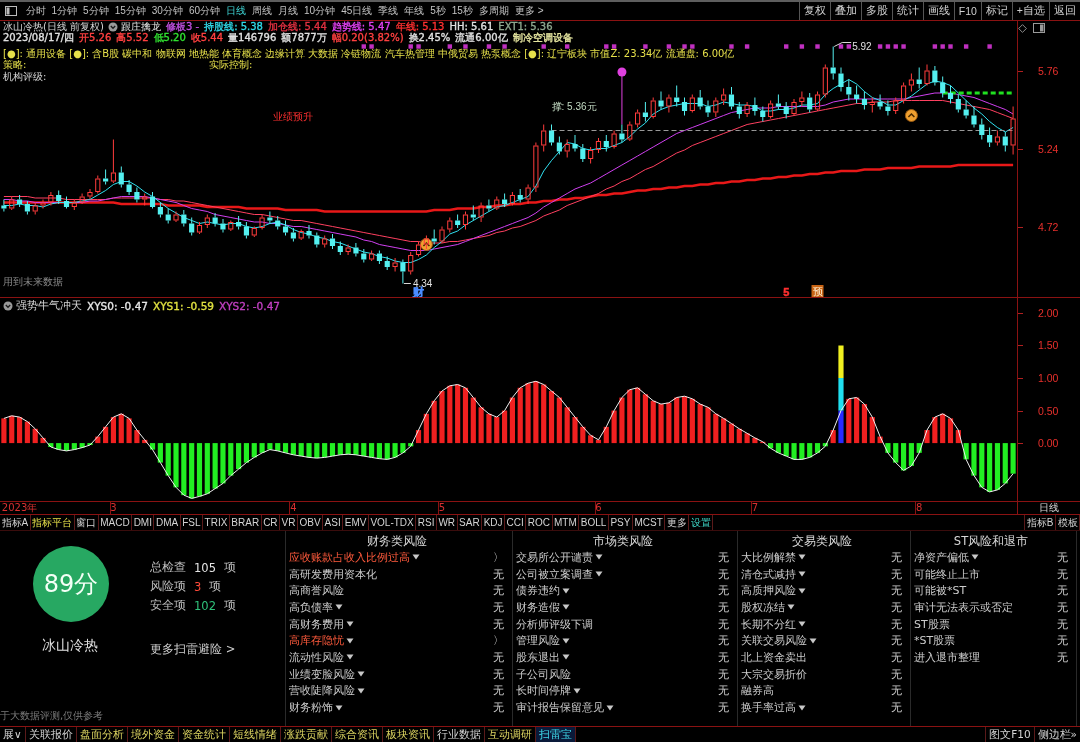 This screenshot has height=742, width=1080. I want to click on period-tab: 10分钟, so click(319, 11).